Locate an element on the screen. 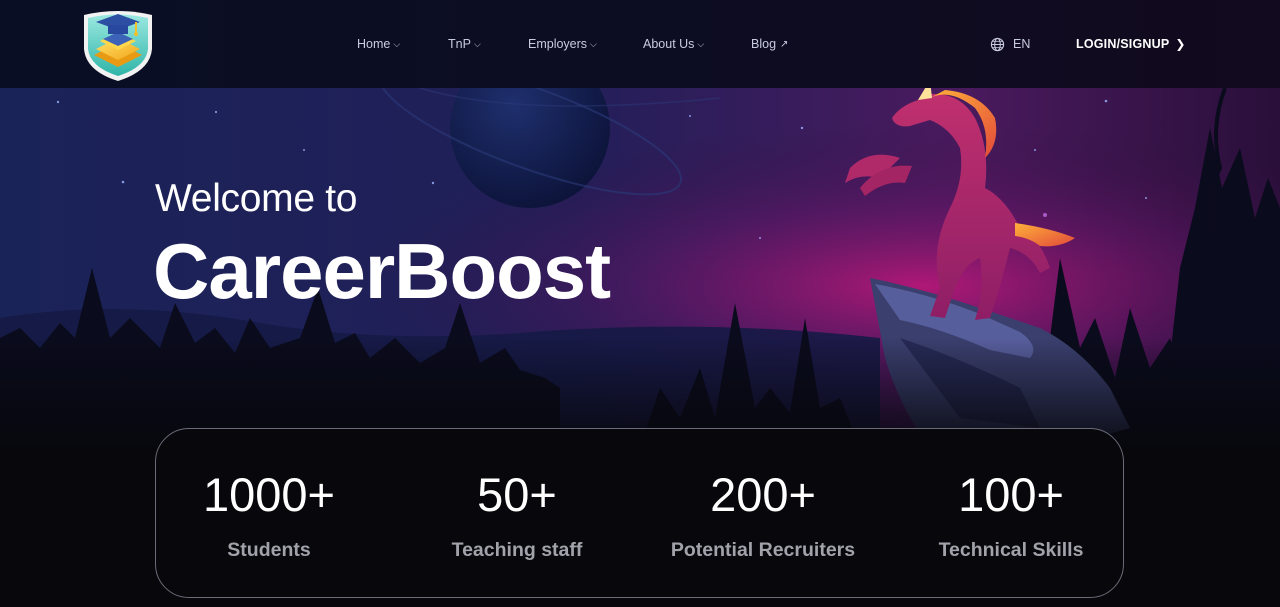 The height and width of the screenshot is (607, 1280). nav-tnp-label: TnP is located at coordinates (459, 44).